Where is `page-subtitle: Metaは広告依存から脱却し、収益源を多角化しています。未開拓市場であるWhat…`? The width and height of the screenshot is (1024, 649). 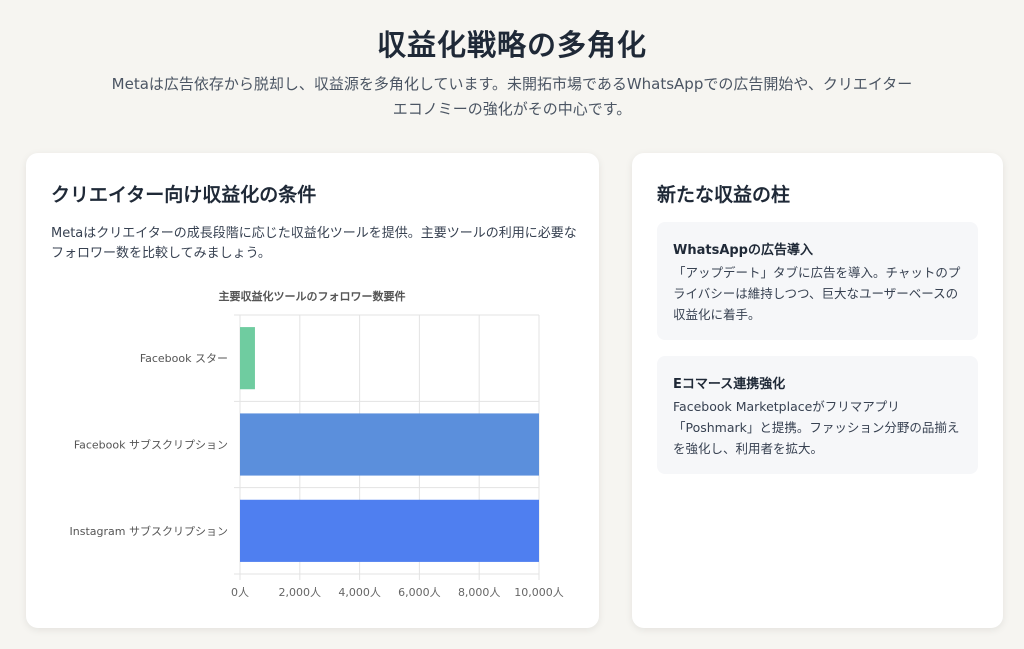
page-subtitle: Metaは広告依存から脱却し、収益源を多角化しています。未開拓市場であるWhat… is located at coordinates (512, 96).